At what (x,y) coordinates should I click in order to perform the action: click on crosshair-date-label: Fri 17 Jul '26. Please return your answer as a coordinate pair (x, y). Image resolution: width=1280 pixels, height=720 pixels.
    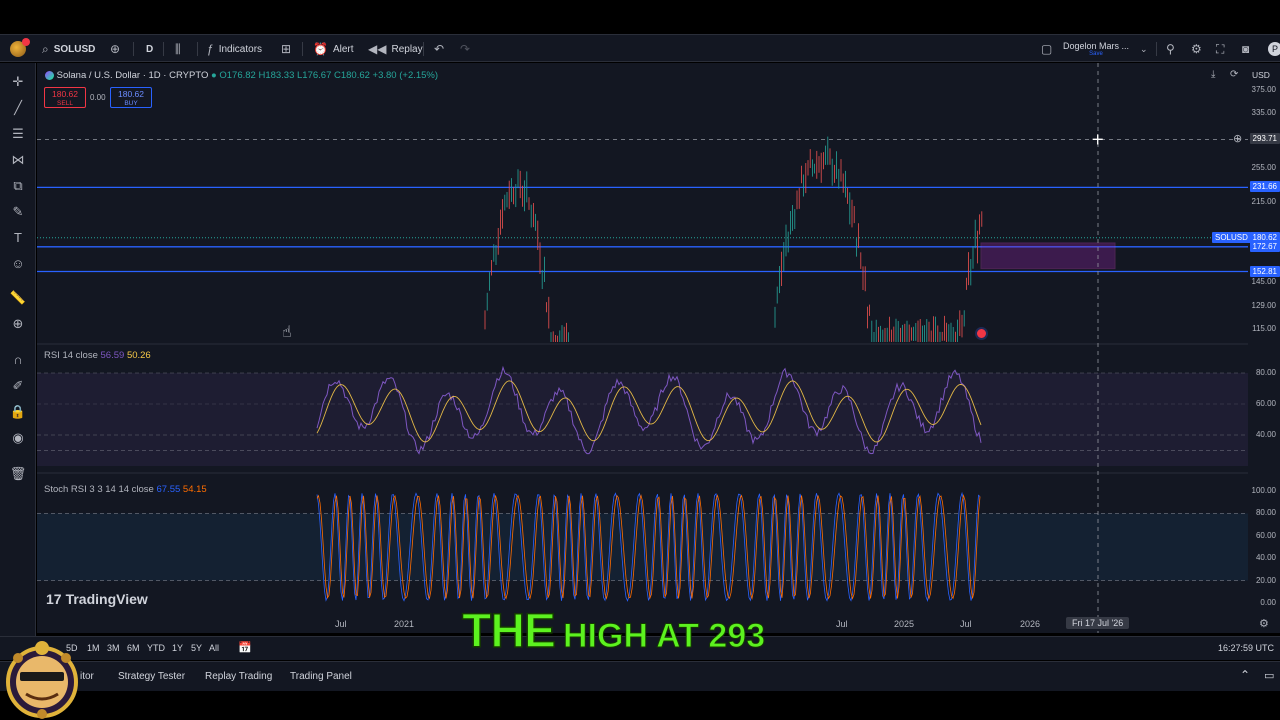
    Looking at the image, I should click on (1098, 623).